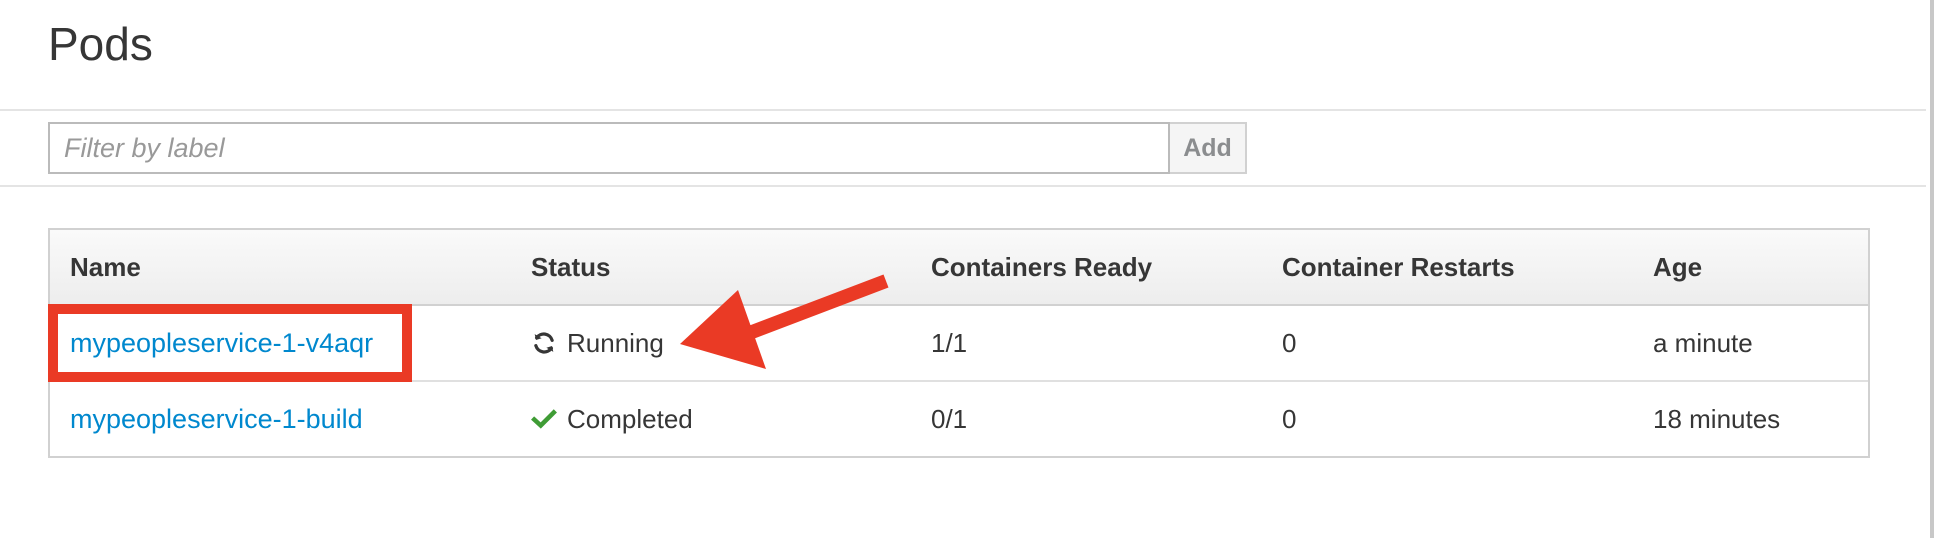 Image resolution: width=1934 pixels, height=538 pixels. What do you see at coordinates (544, 419) in the screenshot?
I see `checkmark-icon` at bounding box center [544, 419].